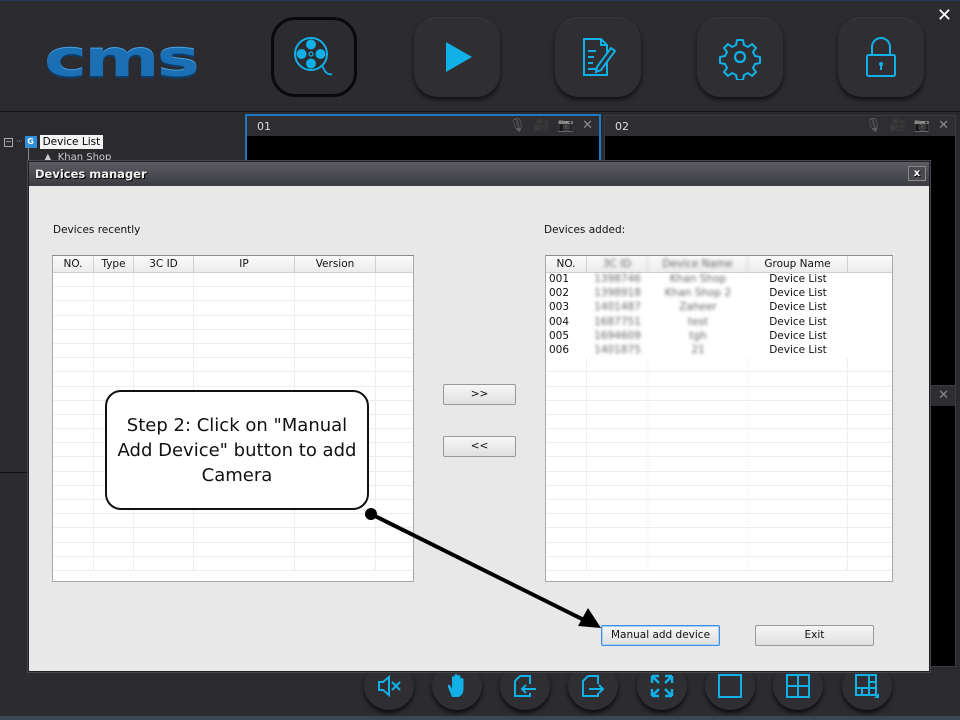 Image resolution: width=960 pixels, height=720 pixels. Describe the element at coordinates (798, 264) in the screenshot. I see `column-header-group-name: Group Name` at that location.